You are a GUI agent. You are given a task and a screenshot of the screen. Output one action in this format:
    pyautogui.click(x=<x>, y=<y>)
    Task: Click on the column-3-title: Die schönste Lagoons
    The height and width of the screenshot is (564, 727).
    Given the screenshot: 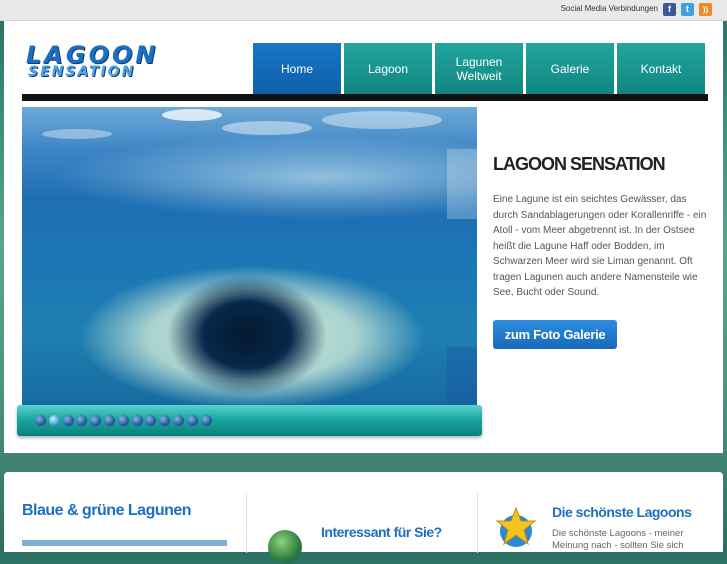 What is the action you would take?
    pyautogui.click(x=622, y=512)
    